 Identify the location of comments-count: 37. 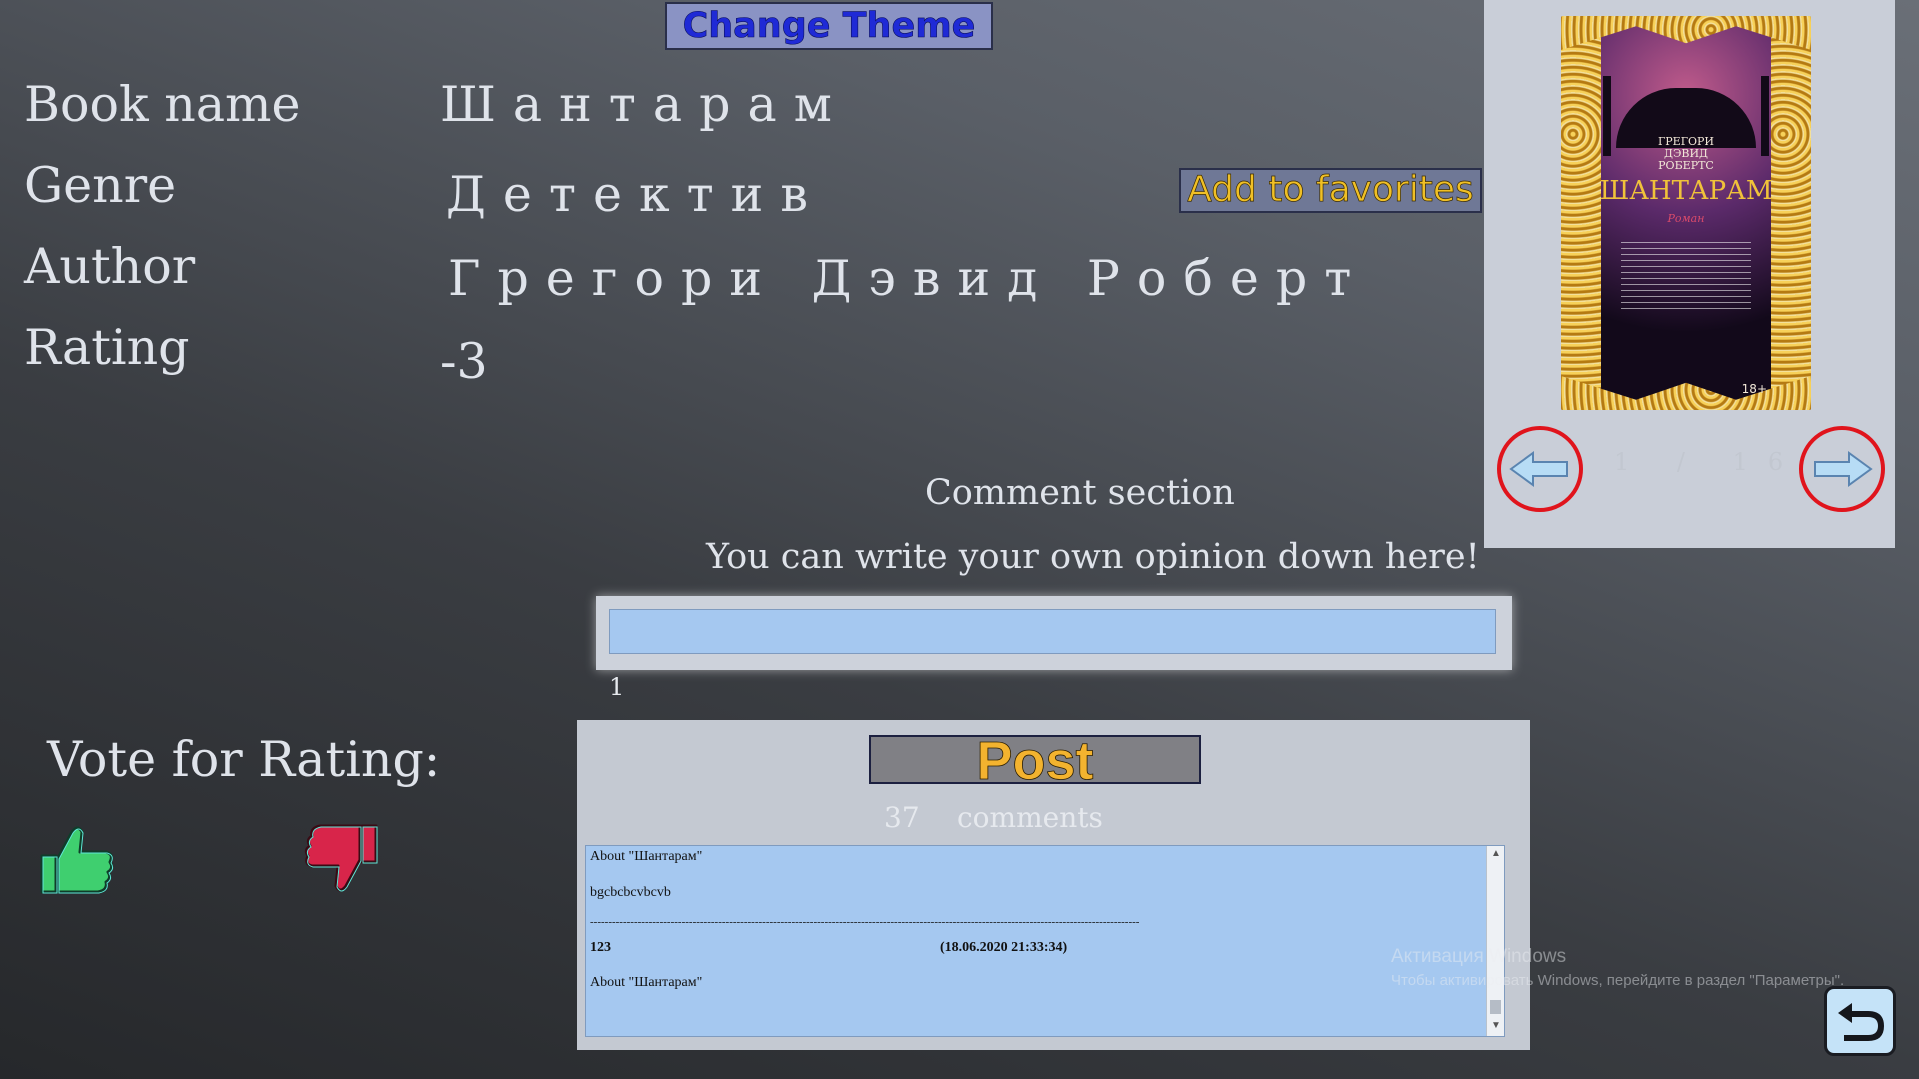
(902, 817).